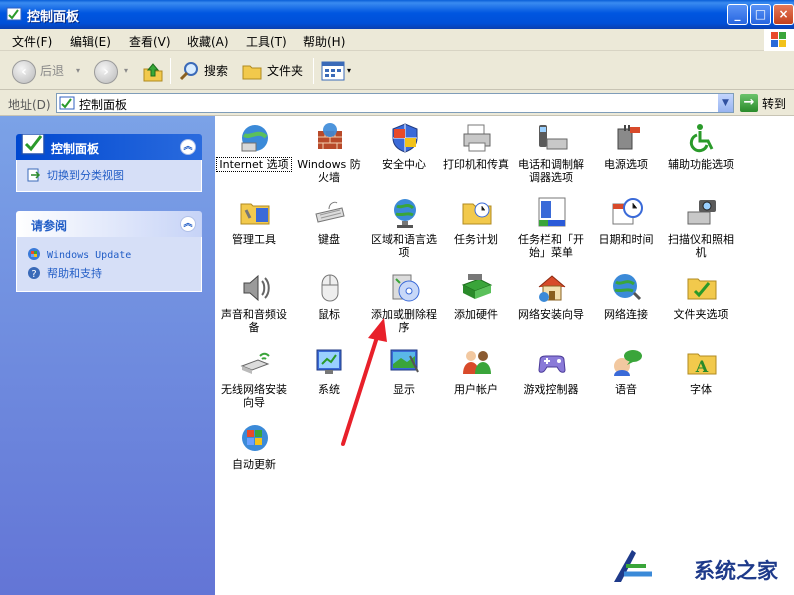 This screenshot has height=595, width=794. What do you see at coordinates (397, 40) in the screenshot?
I see `menu-bar: 文件(F) 编辑(E) 查看(V) 收藏(A) 工具(T) 帮助(H)` at bounding box center [397, 40].